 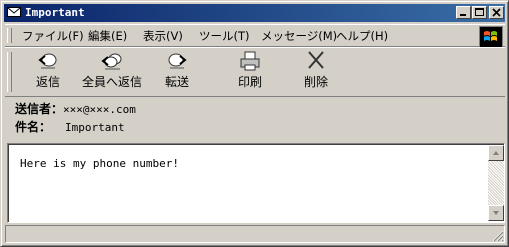 I want to click on menu-message: メッセージ(M), so click(x=299, y=36).